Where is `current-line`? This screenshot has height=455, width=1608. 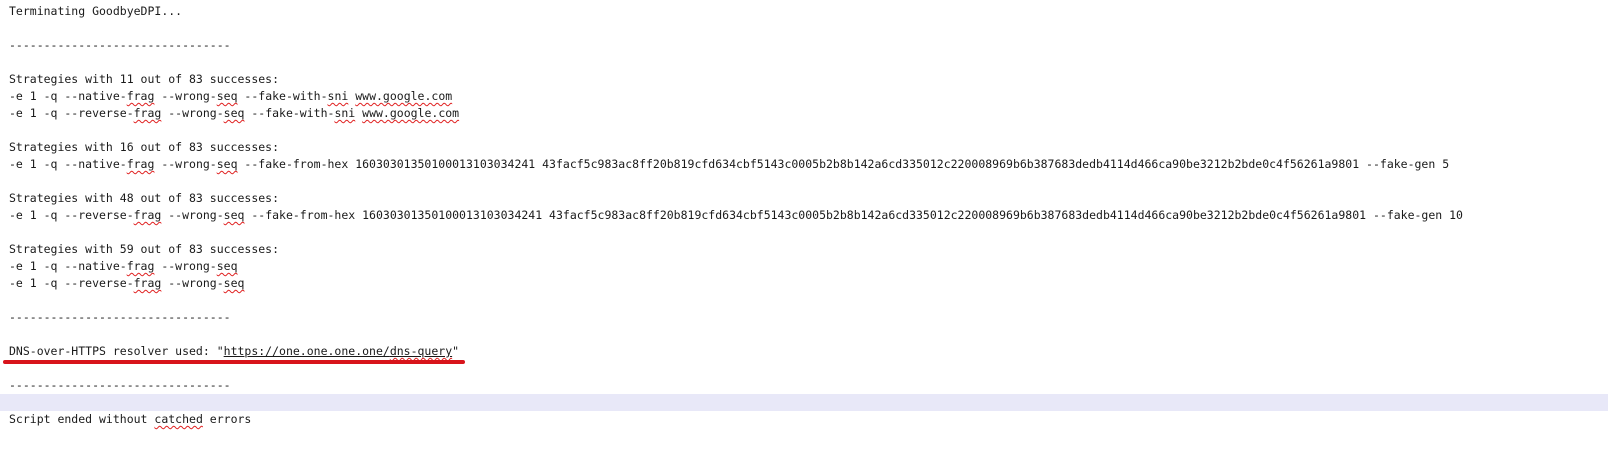 current-line is located at coordinates (804, 402).